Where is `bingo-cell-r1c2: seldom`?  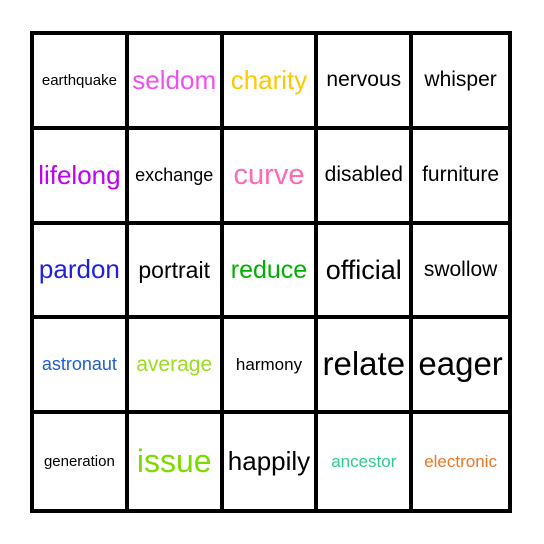
bingo-cell-r1c2: seldom is located at coordinates (176, 82).